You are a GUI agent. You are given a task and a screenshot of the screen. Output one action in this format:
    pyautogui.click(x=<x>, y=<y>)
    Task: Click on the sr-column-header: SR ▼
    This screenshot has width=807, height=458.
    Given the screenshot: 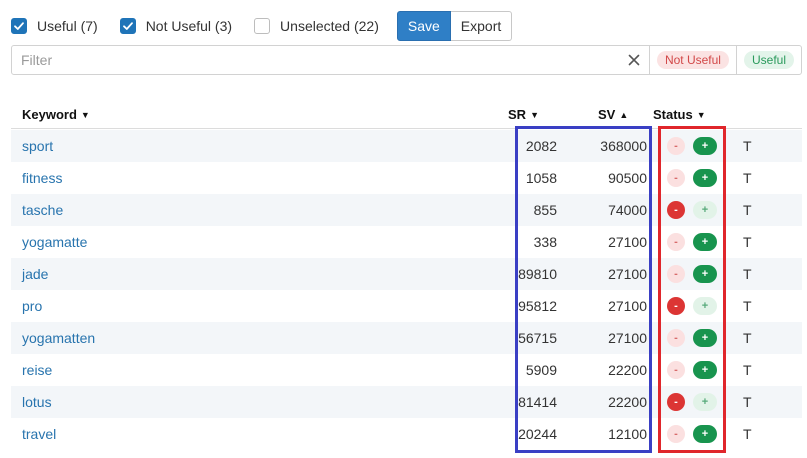 What is the action you would take?
    pyautogui.click(x=523, y=114)
    